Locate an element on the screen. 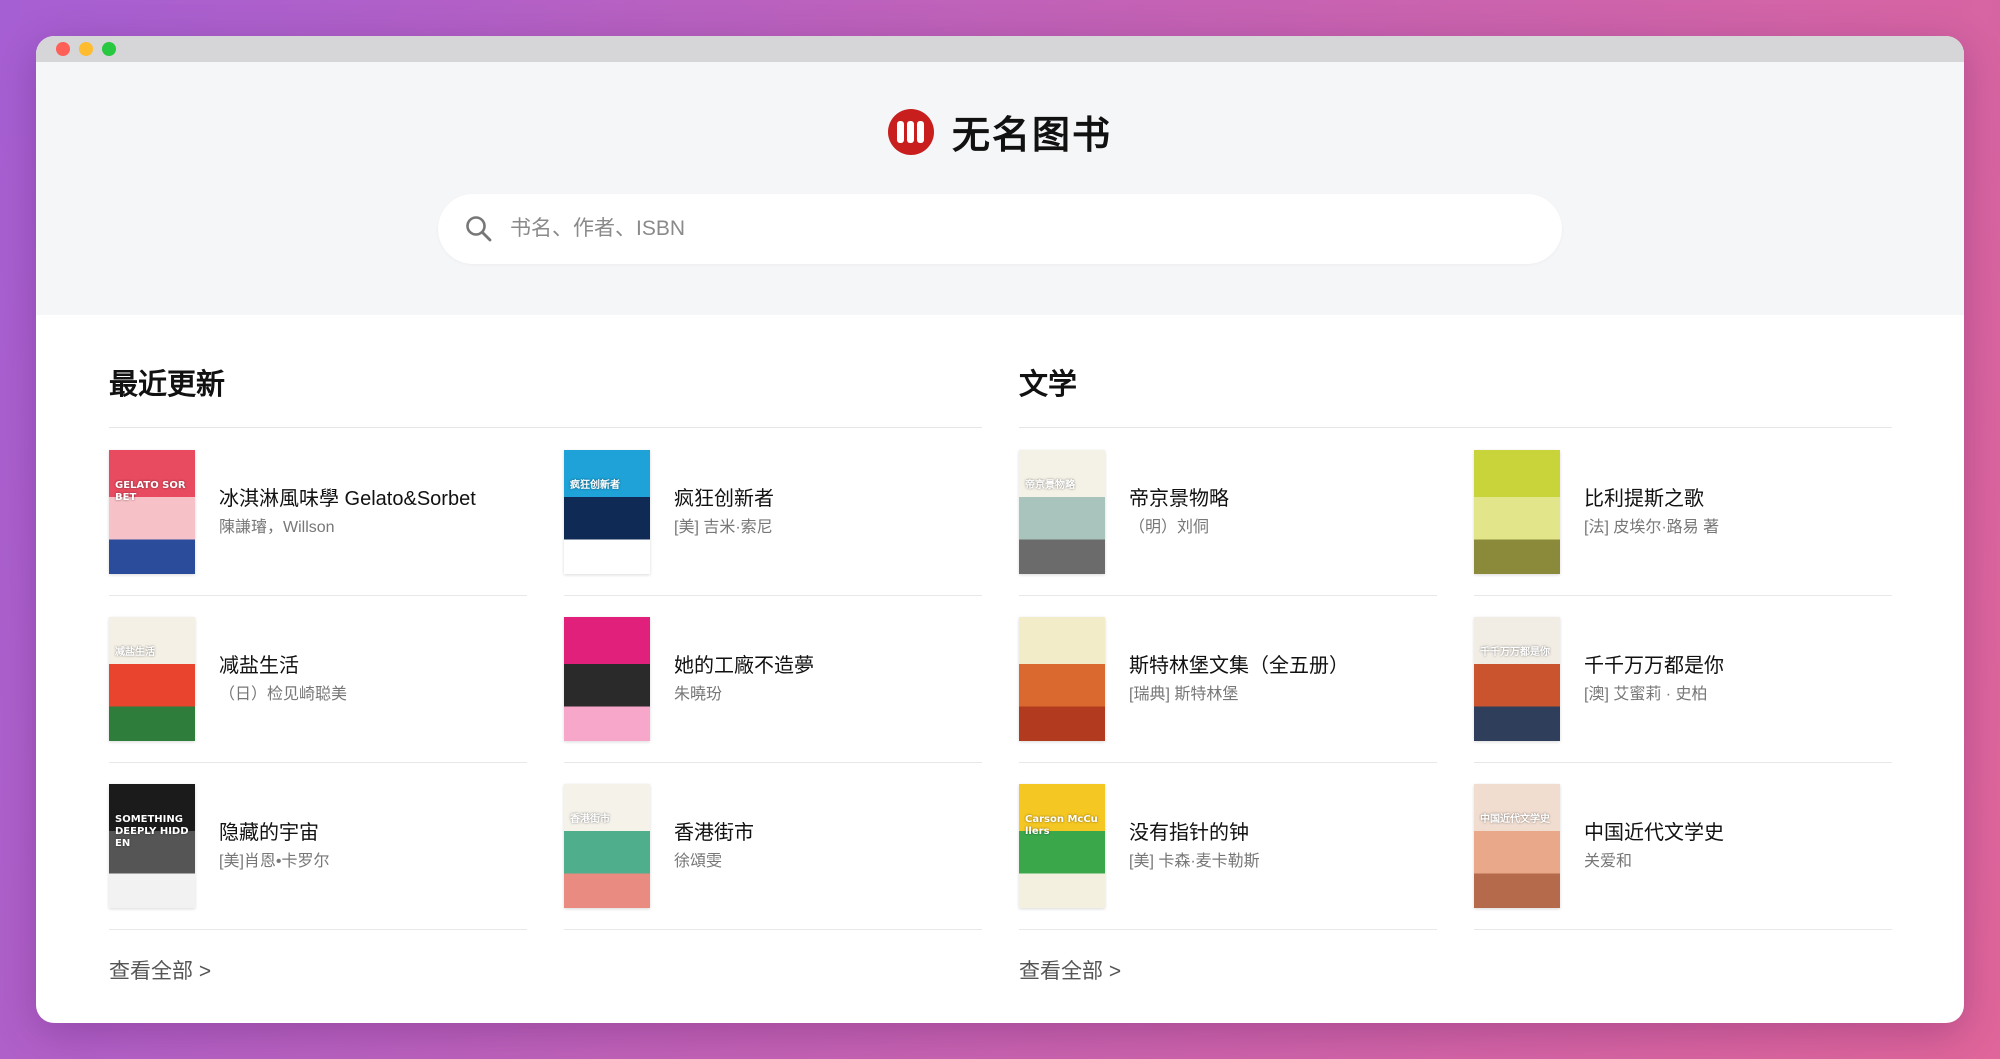 Image resolution: width=2000 pixels, height=1059 pixels. section-title: 最近更新 is located at coordinates (167, 384).